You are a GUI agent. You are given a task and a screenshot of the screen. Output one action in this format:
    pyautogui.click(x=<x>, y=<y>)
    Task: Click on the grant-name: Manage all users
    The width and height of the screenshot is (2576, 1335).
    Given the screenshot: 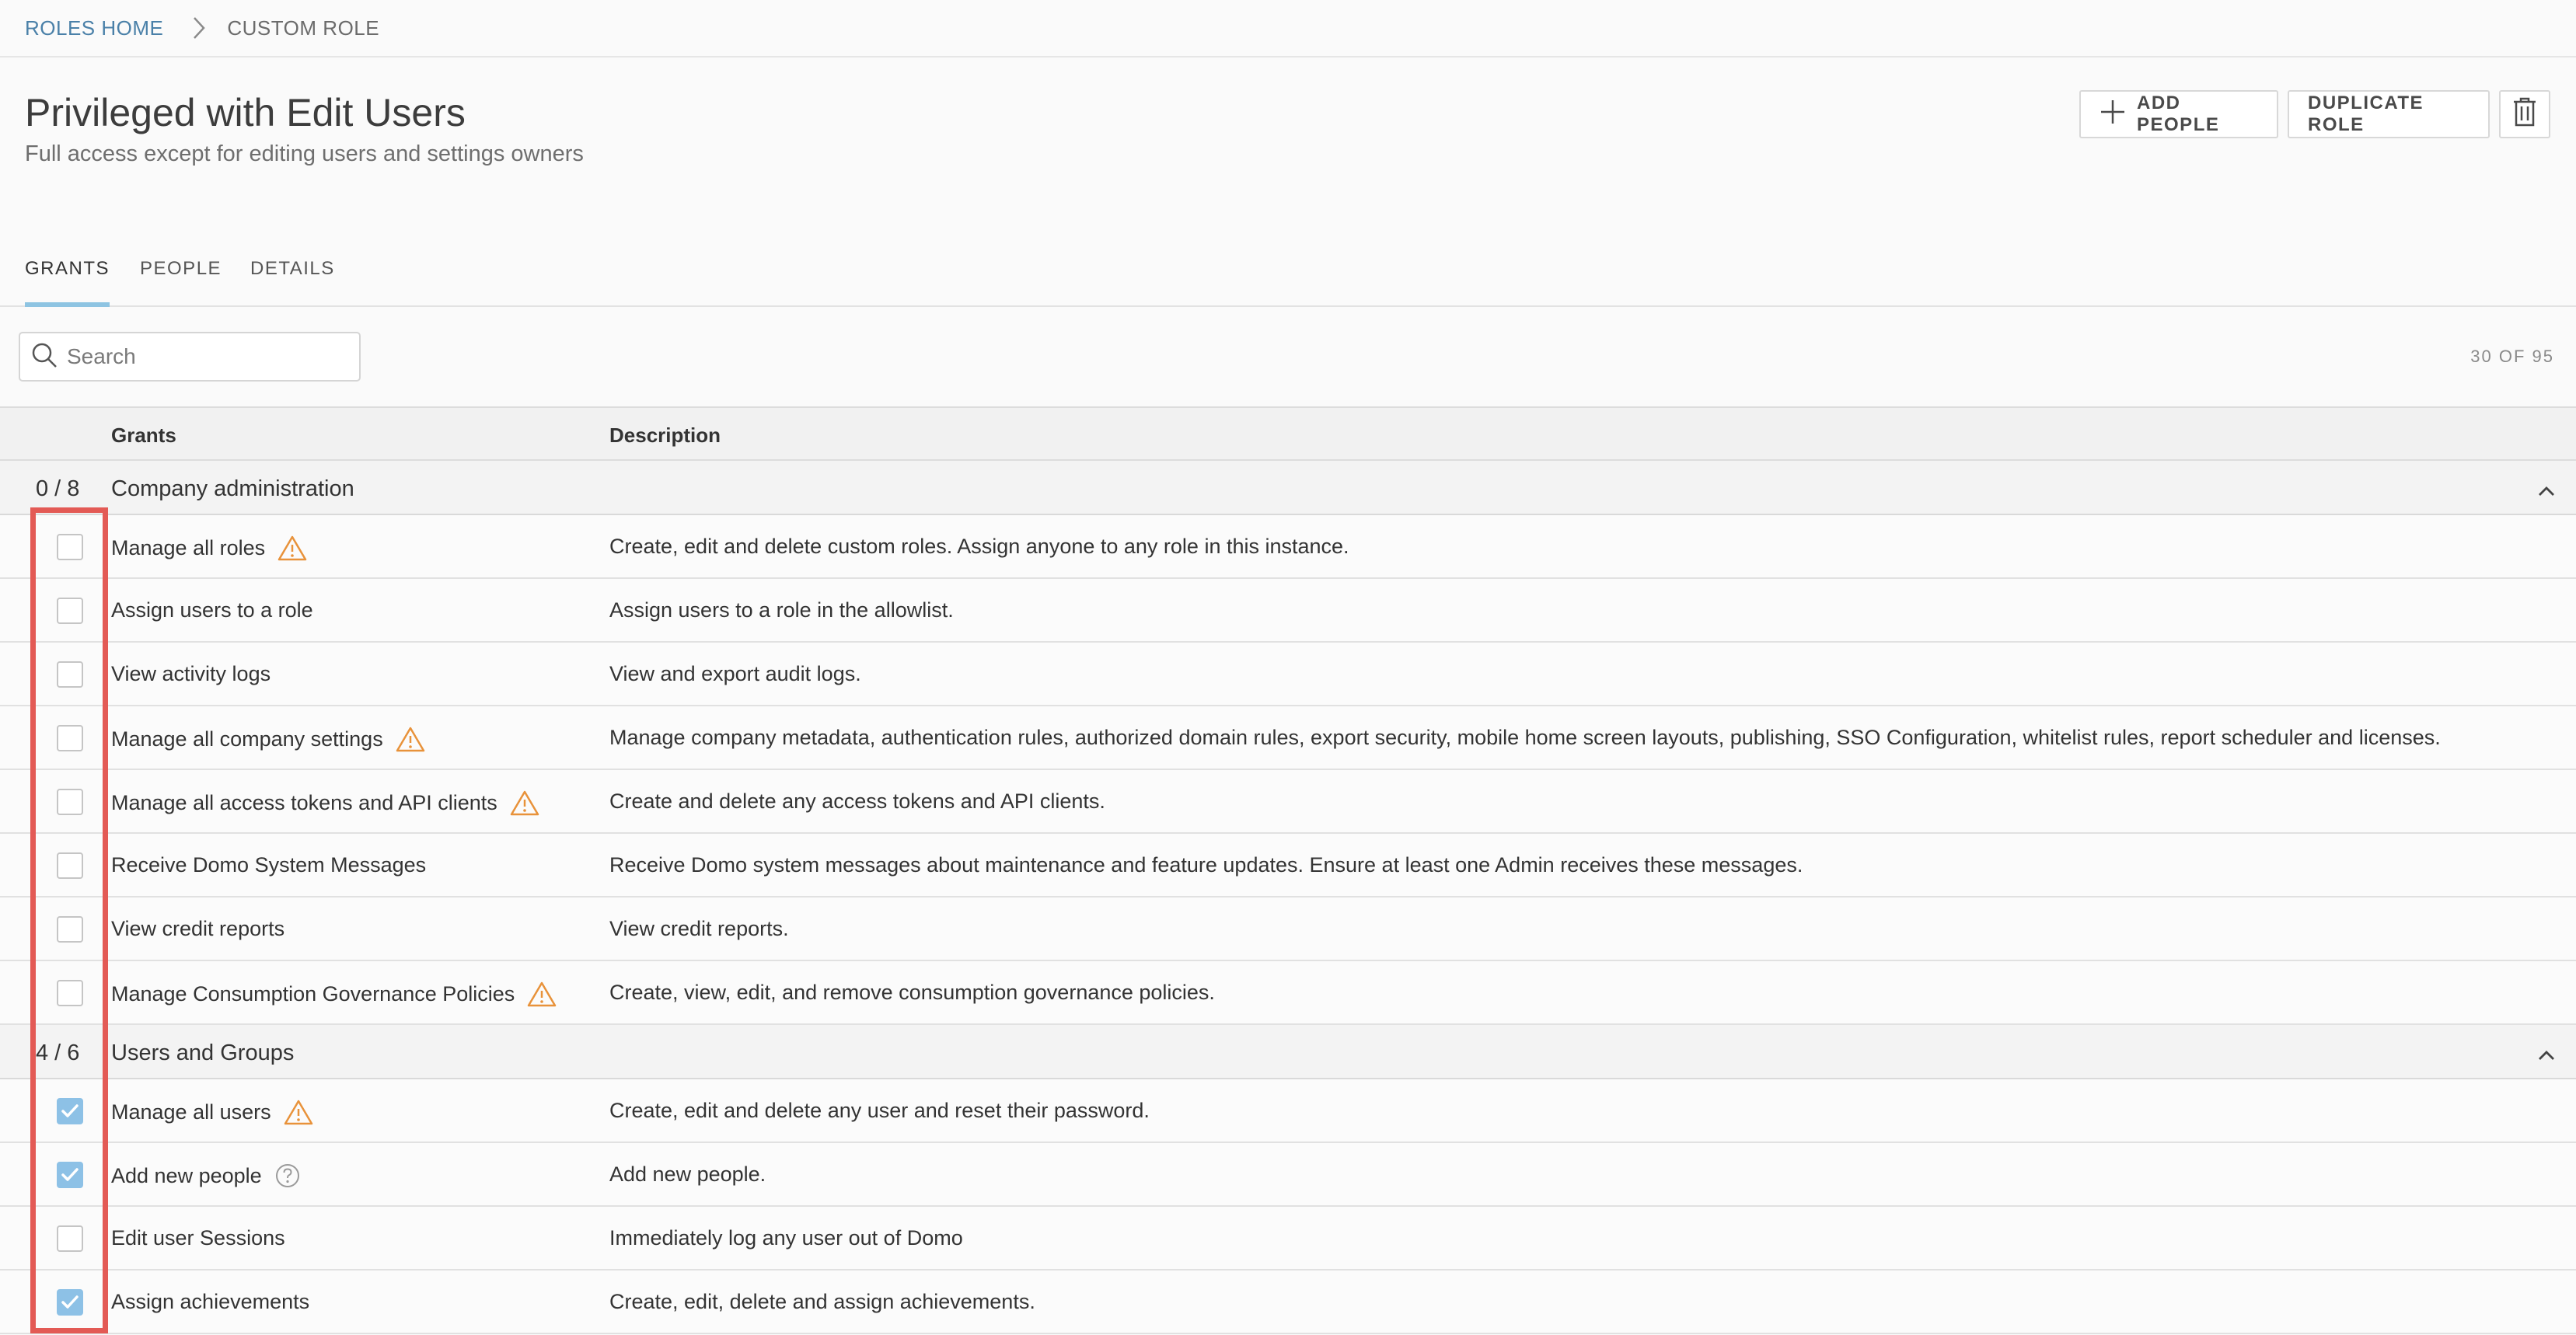 What is the action you would take?
    pyautogui.click(x=191, y=1112)
    